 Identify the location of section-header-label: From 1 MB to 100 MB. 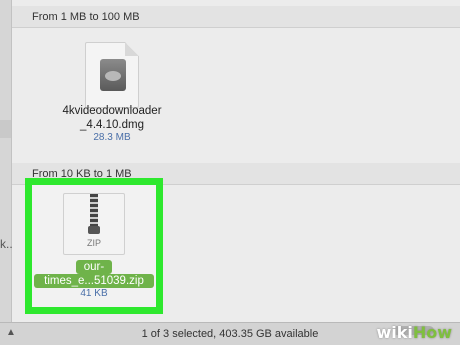
(86, 17).